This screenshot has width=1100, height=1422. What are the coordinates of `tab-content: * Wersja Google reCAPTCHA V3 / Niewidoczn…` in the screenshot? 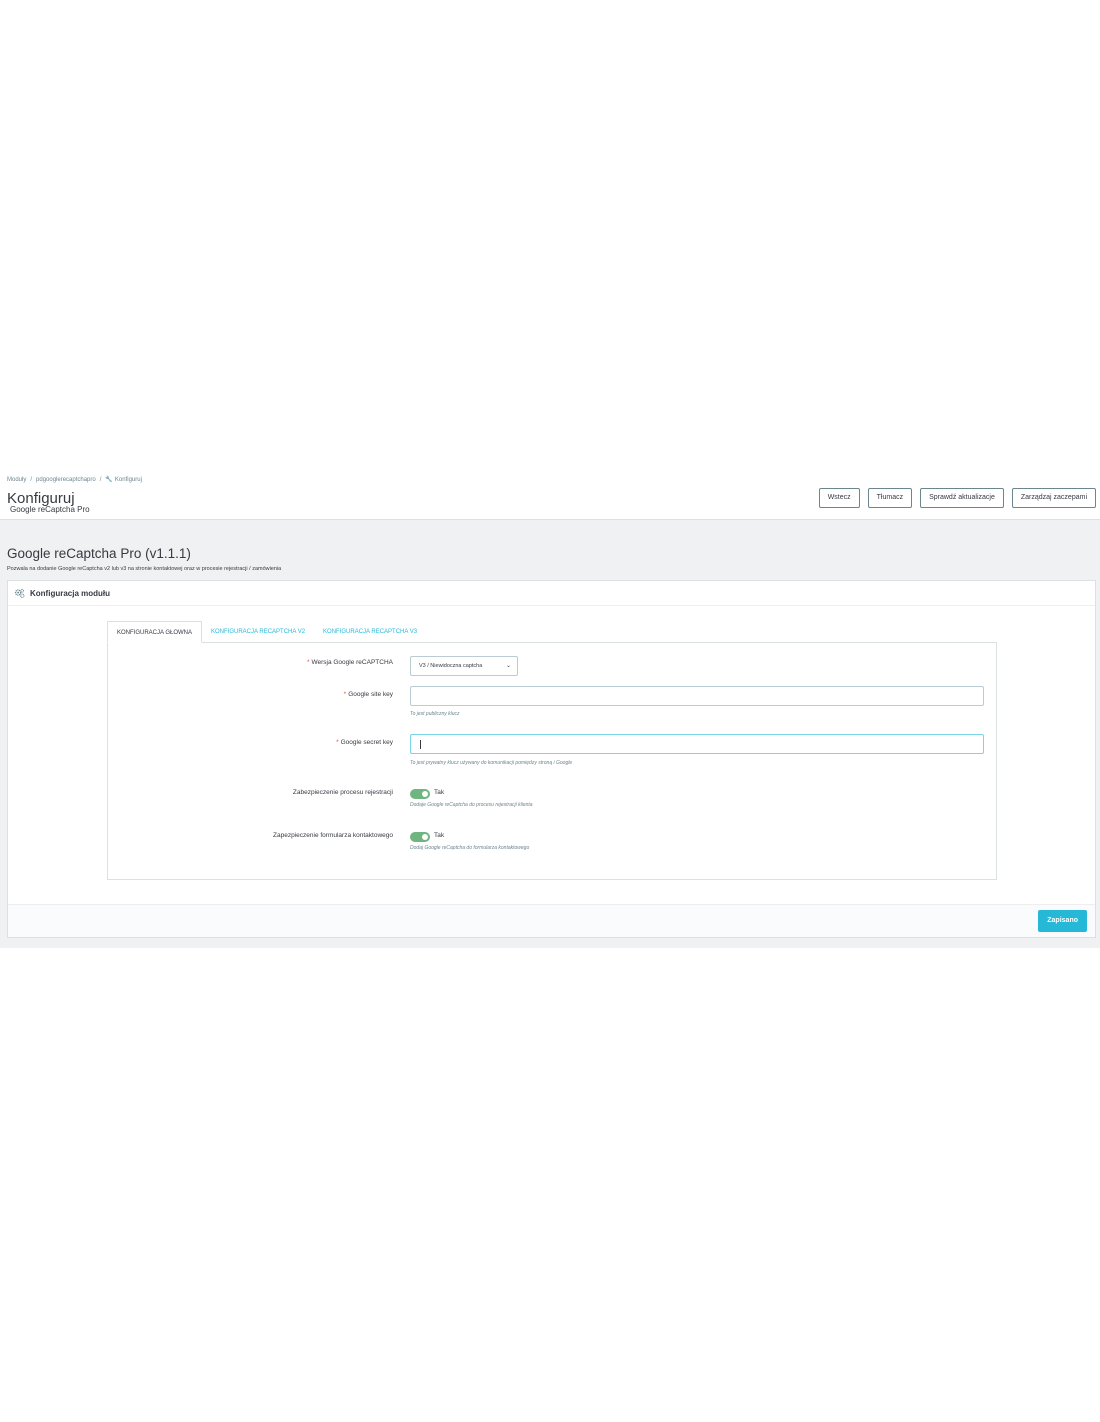 It's located at (552, 761).